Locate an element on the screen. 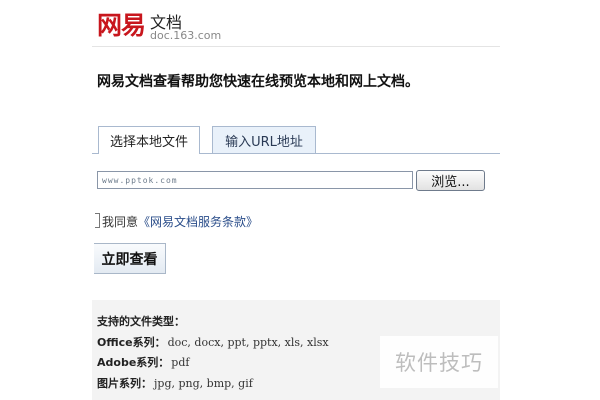  supported-row-adobe: Adobe系列： pdf is located at coordinates (143, 362).